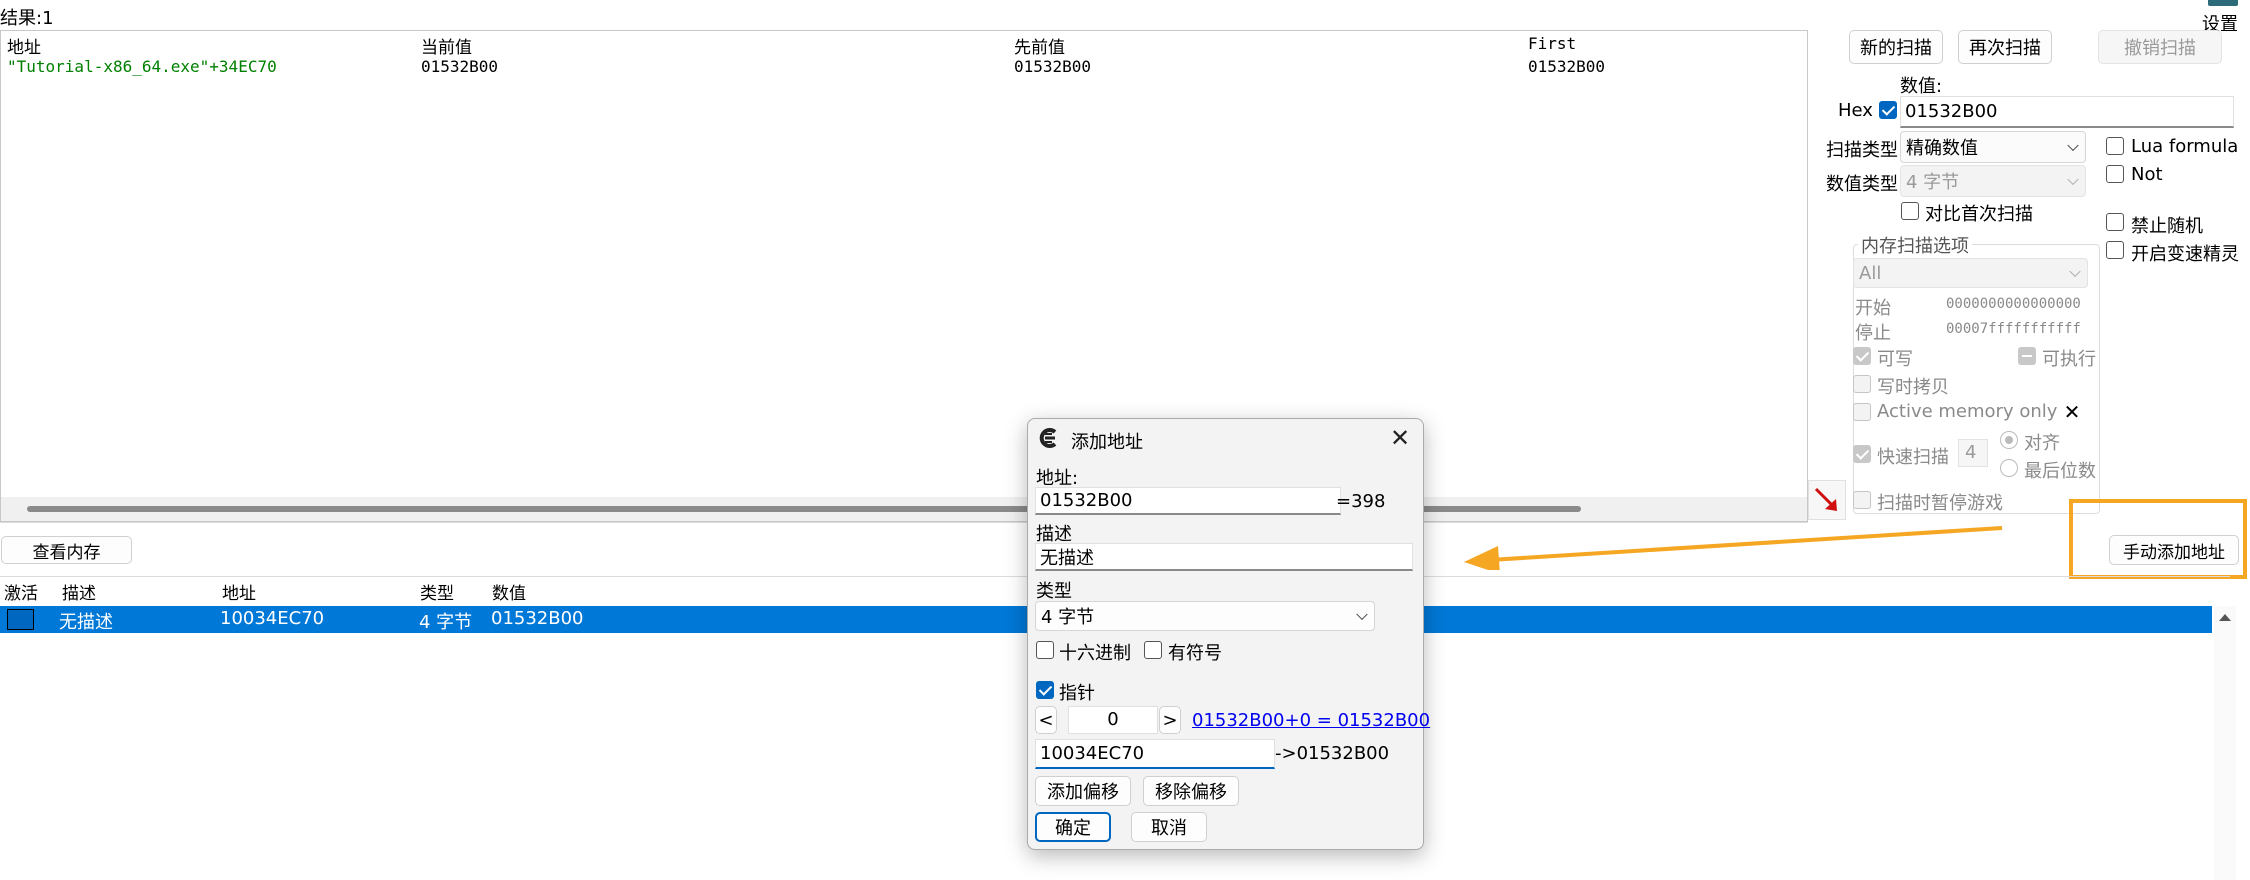  What do you see at coordinates (1993, 181) in the screenshot?
I see `value-type-select: 4 字节` at bounding box center [1993, 181].